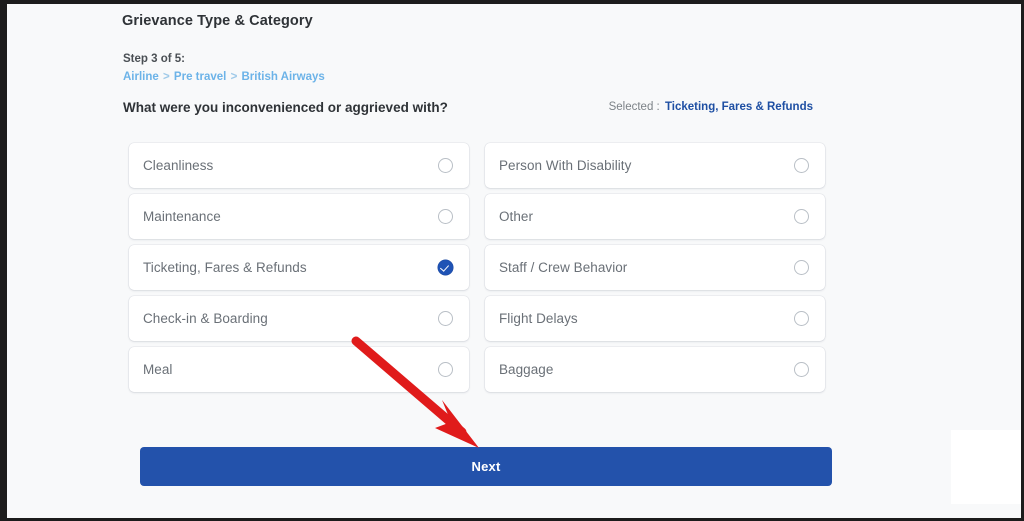  I want to click on breadcrumb-item-british-airways: British Airways, so click(282, 77).